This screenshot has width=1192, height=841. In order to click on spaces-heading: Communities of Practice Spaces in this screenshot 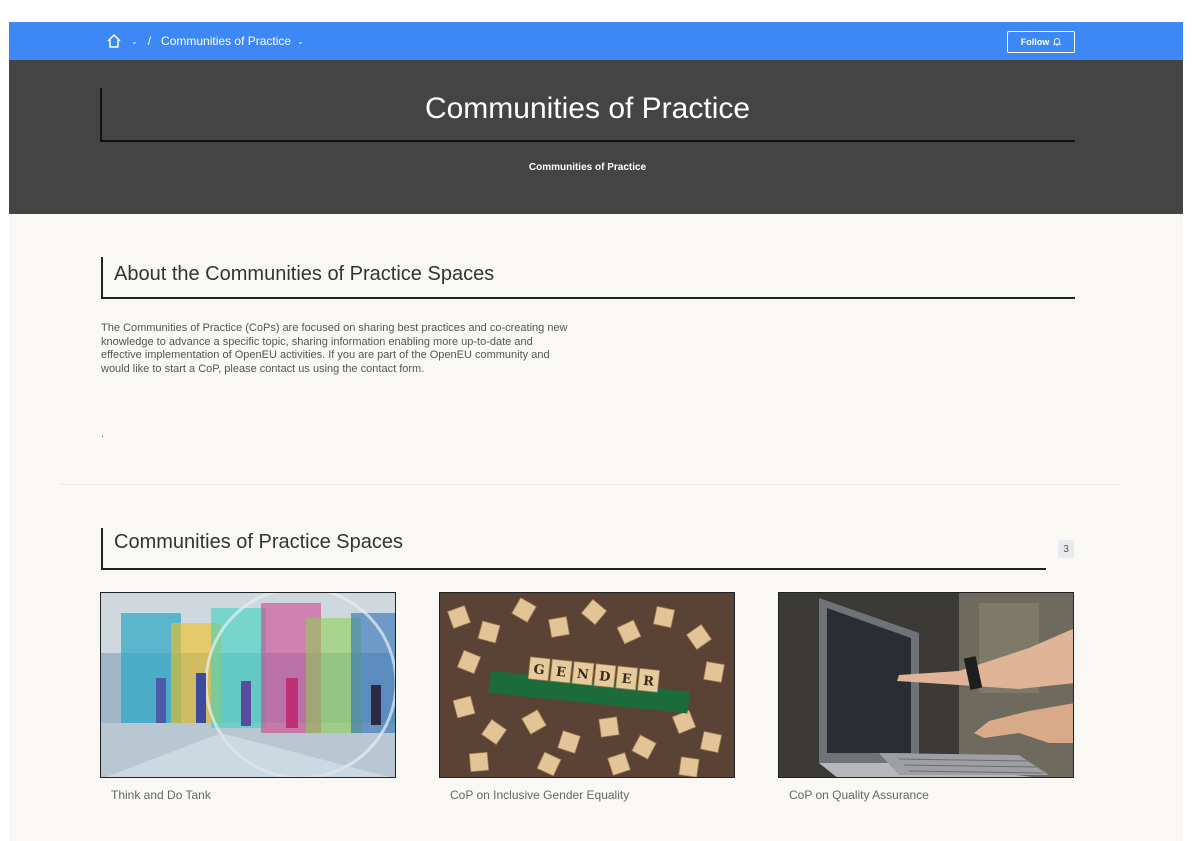, I will do `click(259, 542)`.